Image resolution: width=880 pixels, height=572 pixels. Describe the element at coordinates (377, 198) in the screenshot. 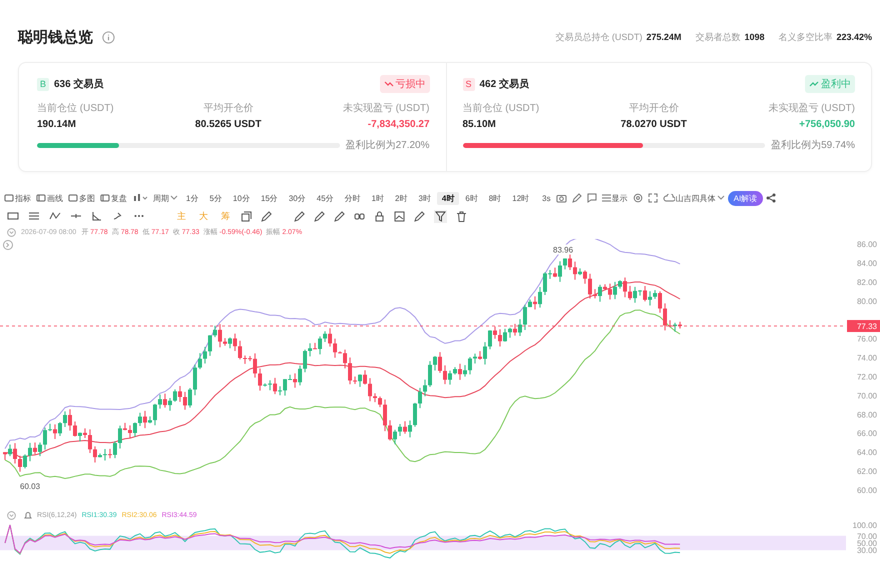

I see `period-tab: 1时` at that location.